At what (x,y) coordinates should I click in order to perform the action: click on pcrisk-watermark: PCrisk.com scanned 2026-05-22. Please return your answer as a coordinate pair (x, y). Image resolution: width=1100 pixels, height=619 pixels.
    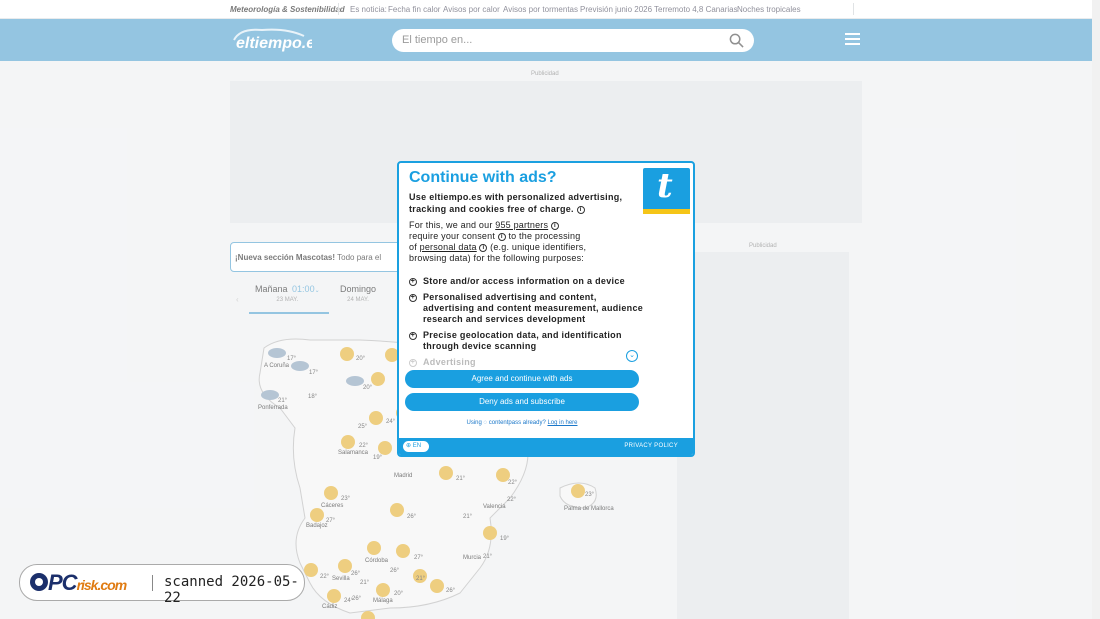
    Looking at the image, I should click on (162, 585).